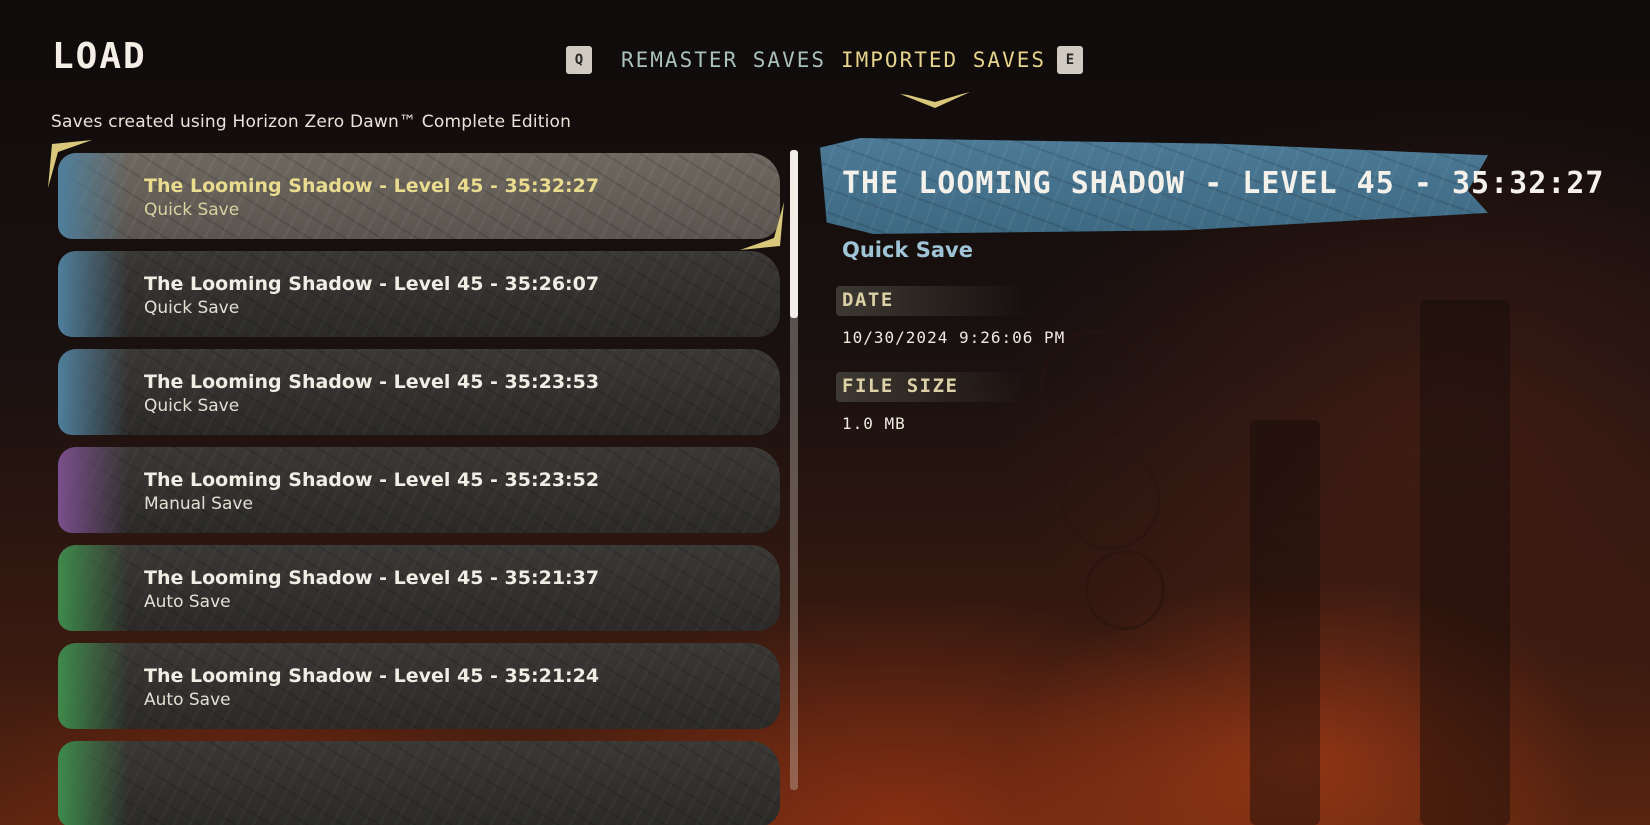 The height and width of the screenshot is (825, 1650). What do you see at coordinates (943, 60) in the screenshot?
I see `tab-imported-saves: IMPORTED SAVES` at bounding box center [943, 60].